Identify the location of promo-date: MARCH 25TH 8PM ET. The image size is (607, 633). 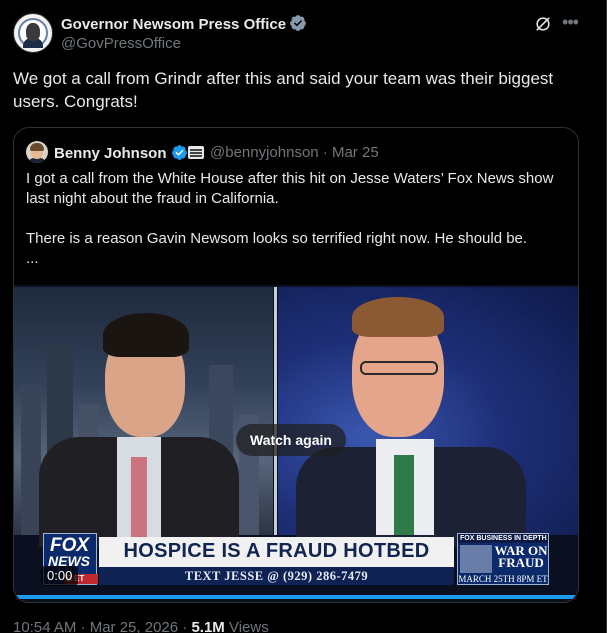
(503, 579).